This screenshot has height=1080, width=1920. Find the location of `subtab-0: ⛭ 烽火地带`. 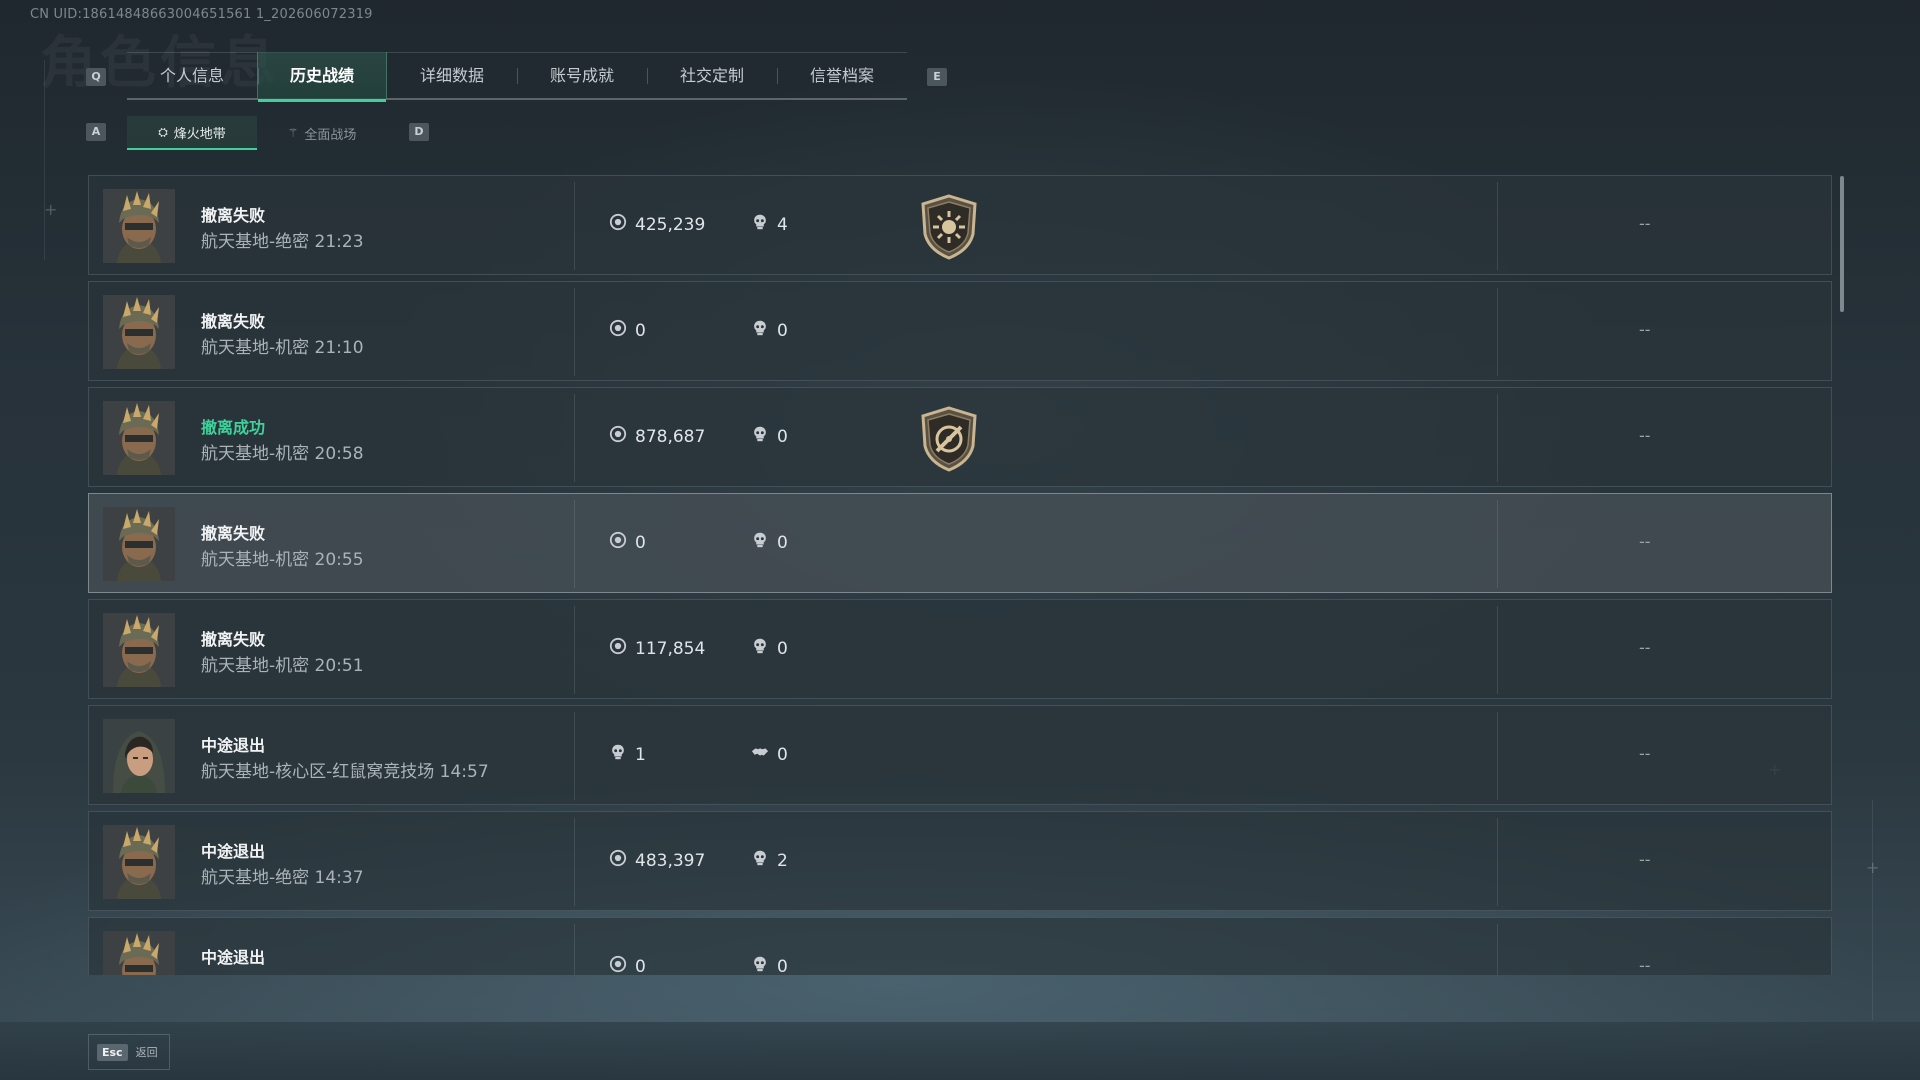

subtab-0: ⛭ 烽火地带 is located at coordinates (192, 133).